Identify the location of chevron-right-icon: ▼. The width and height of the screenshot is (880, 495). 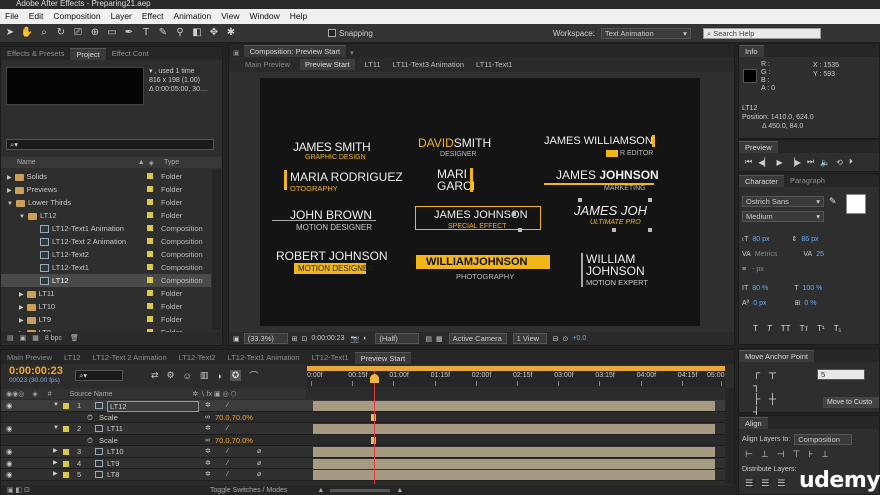
(56, 428).